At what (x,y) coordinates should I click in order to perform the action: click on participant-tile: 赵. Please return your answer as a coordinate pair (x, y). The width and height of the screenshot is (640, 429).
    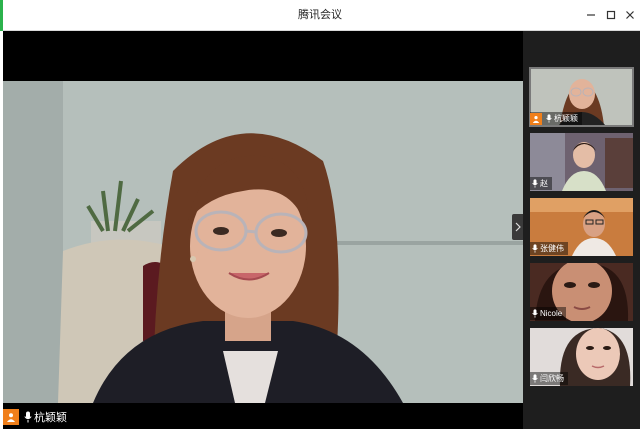
    Looking at the image, I should click on (581, 162).